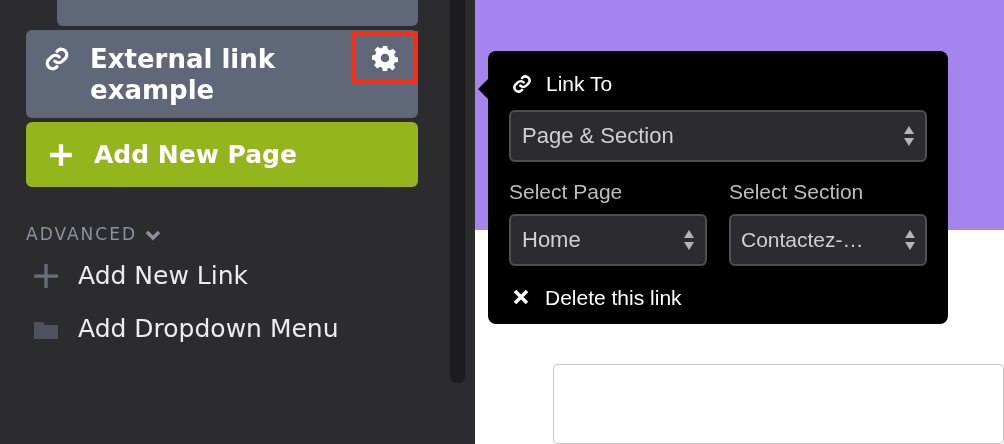  I want to click on field-label: Select Section, so click(797, 191).